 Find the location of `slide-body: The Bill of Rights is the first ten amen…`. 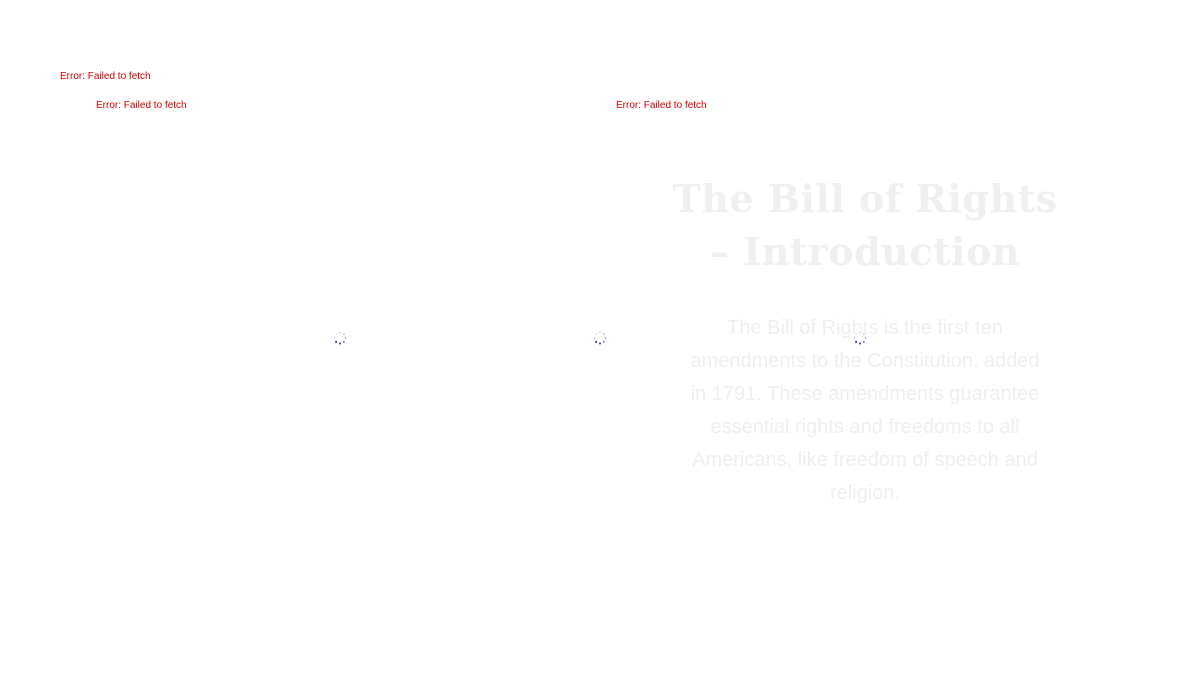

slide-body: The Bill of Rights is the first ten amen… is located at coordinates (865, 410).